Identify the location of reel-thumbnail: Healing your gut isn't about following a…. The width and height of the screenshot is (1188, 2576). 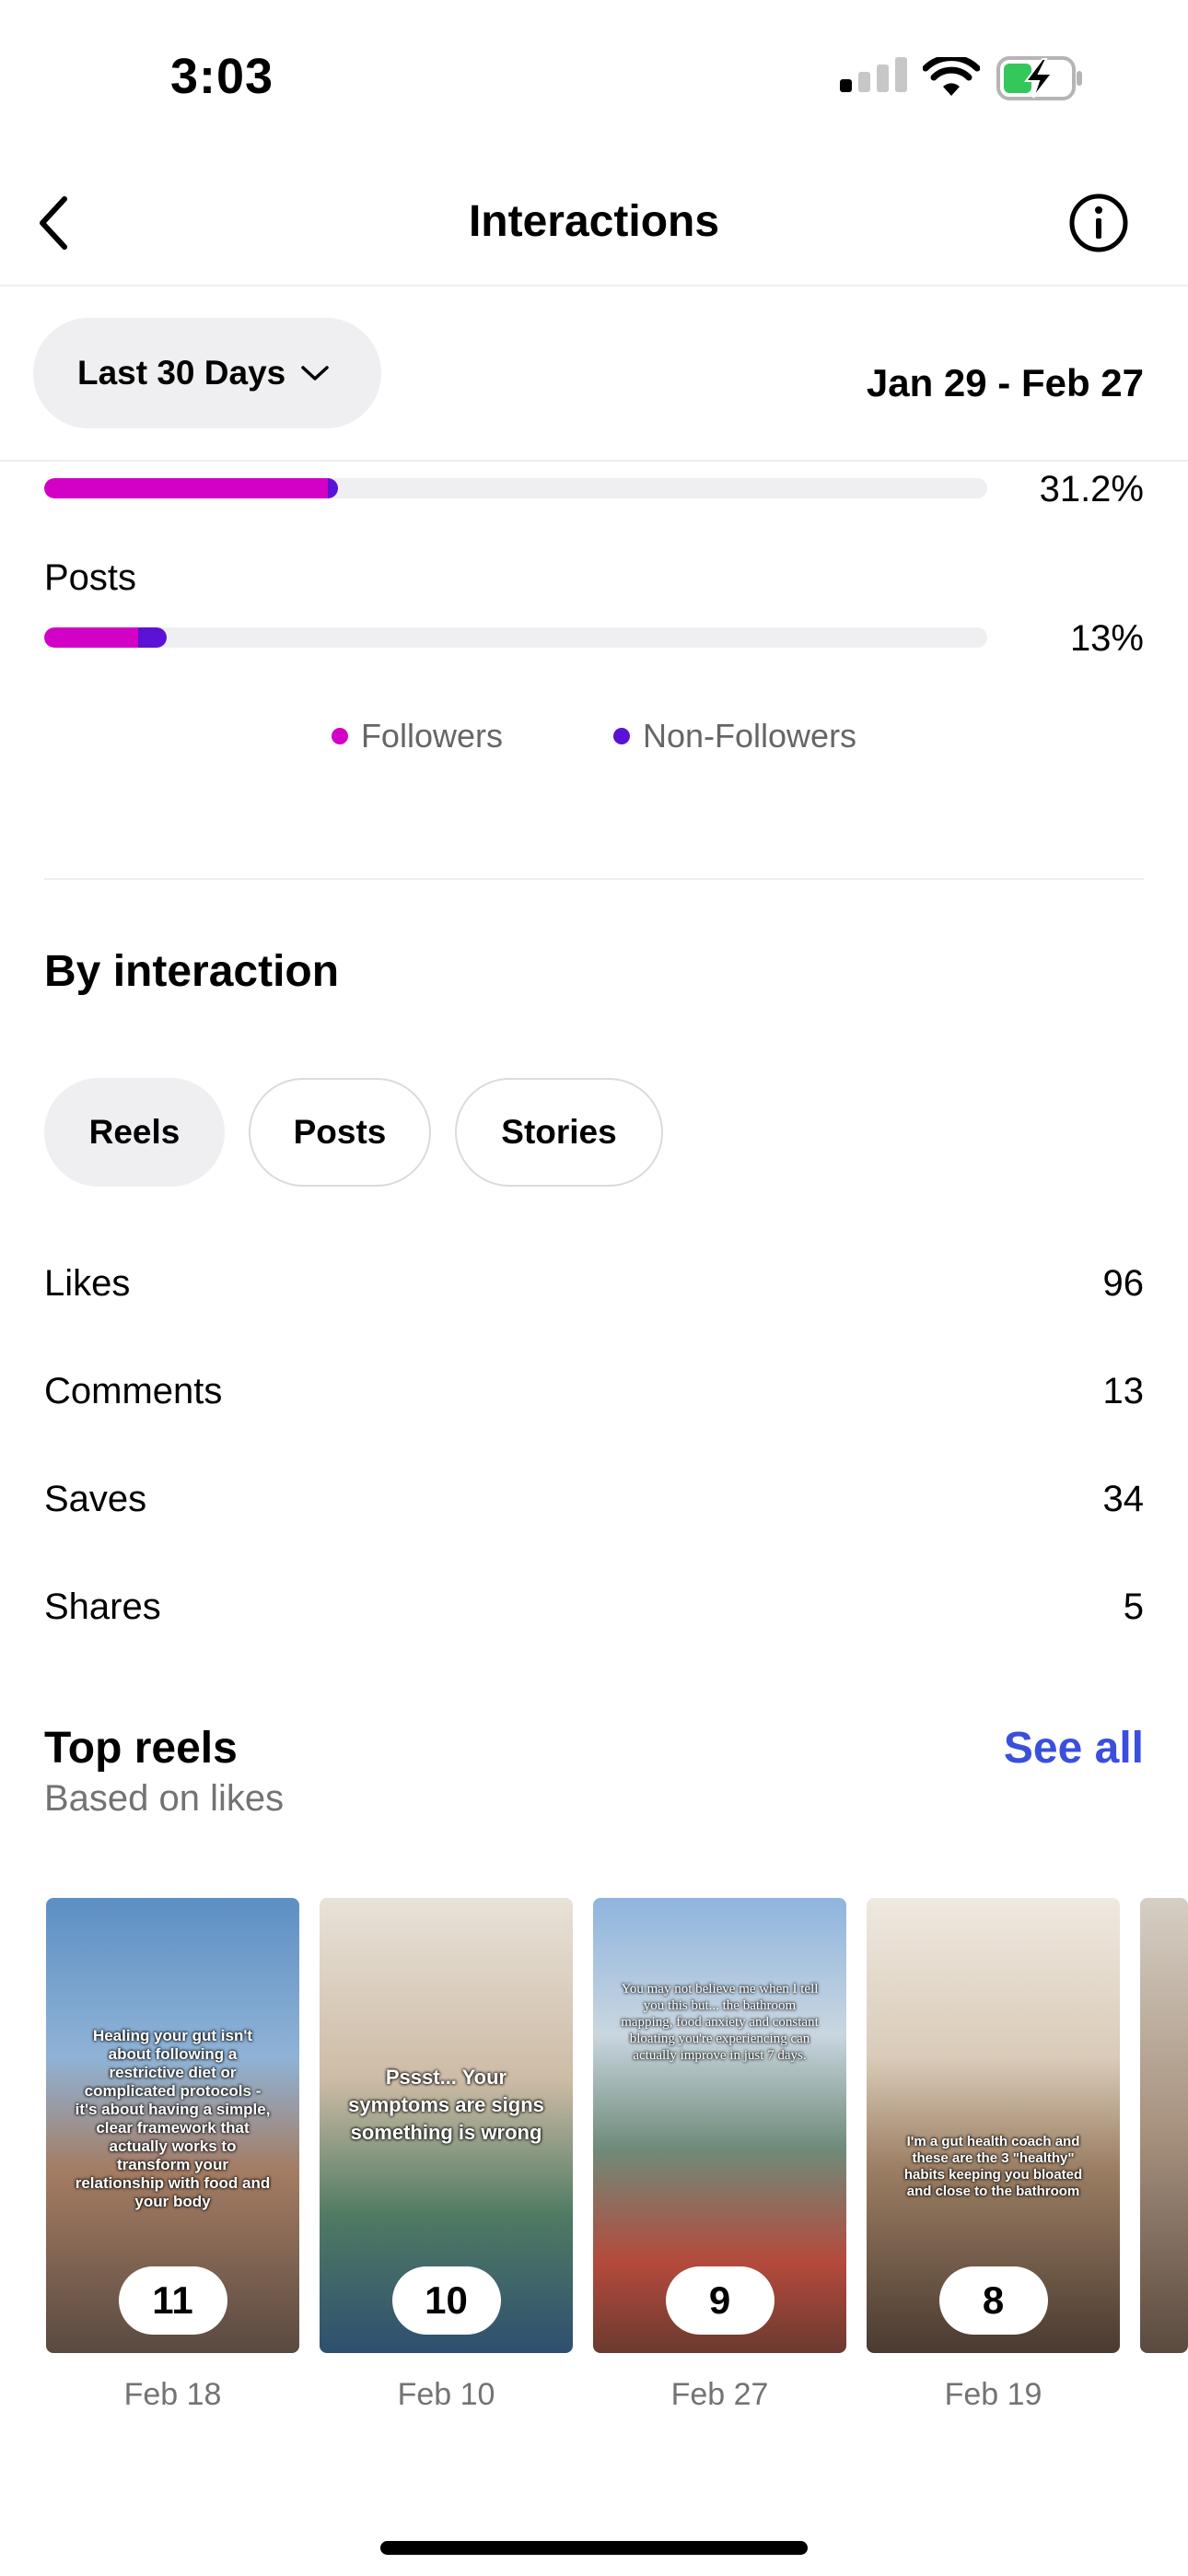
(172, 2125).